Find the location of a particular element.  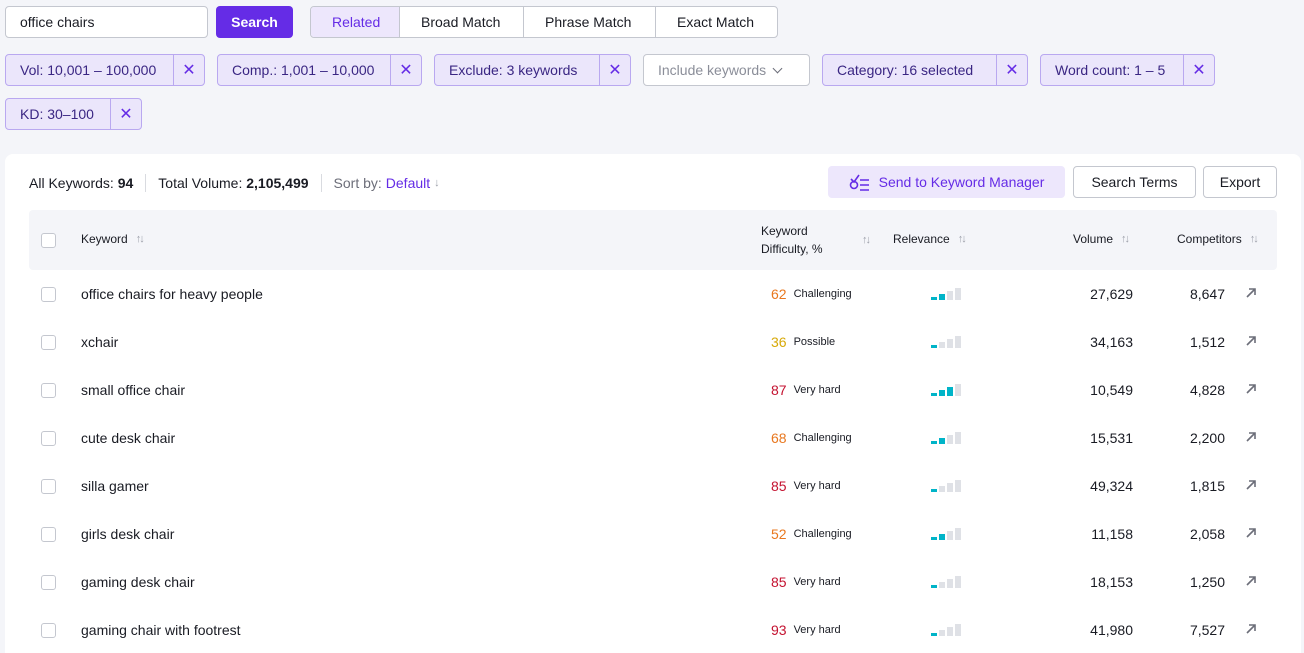

table-row: silla gamer 85 Very hard 49,324 1,815 is located at coordinates (653, 486).